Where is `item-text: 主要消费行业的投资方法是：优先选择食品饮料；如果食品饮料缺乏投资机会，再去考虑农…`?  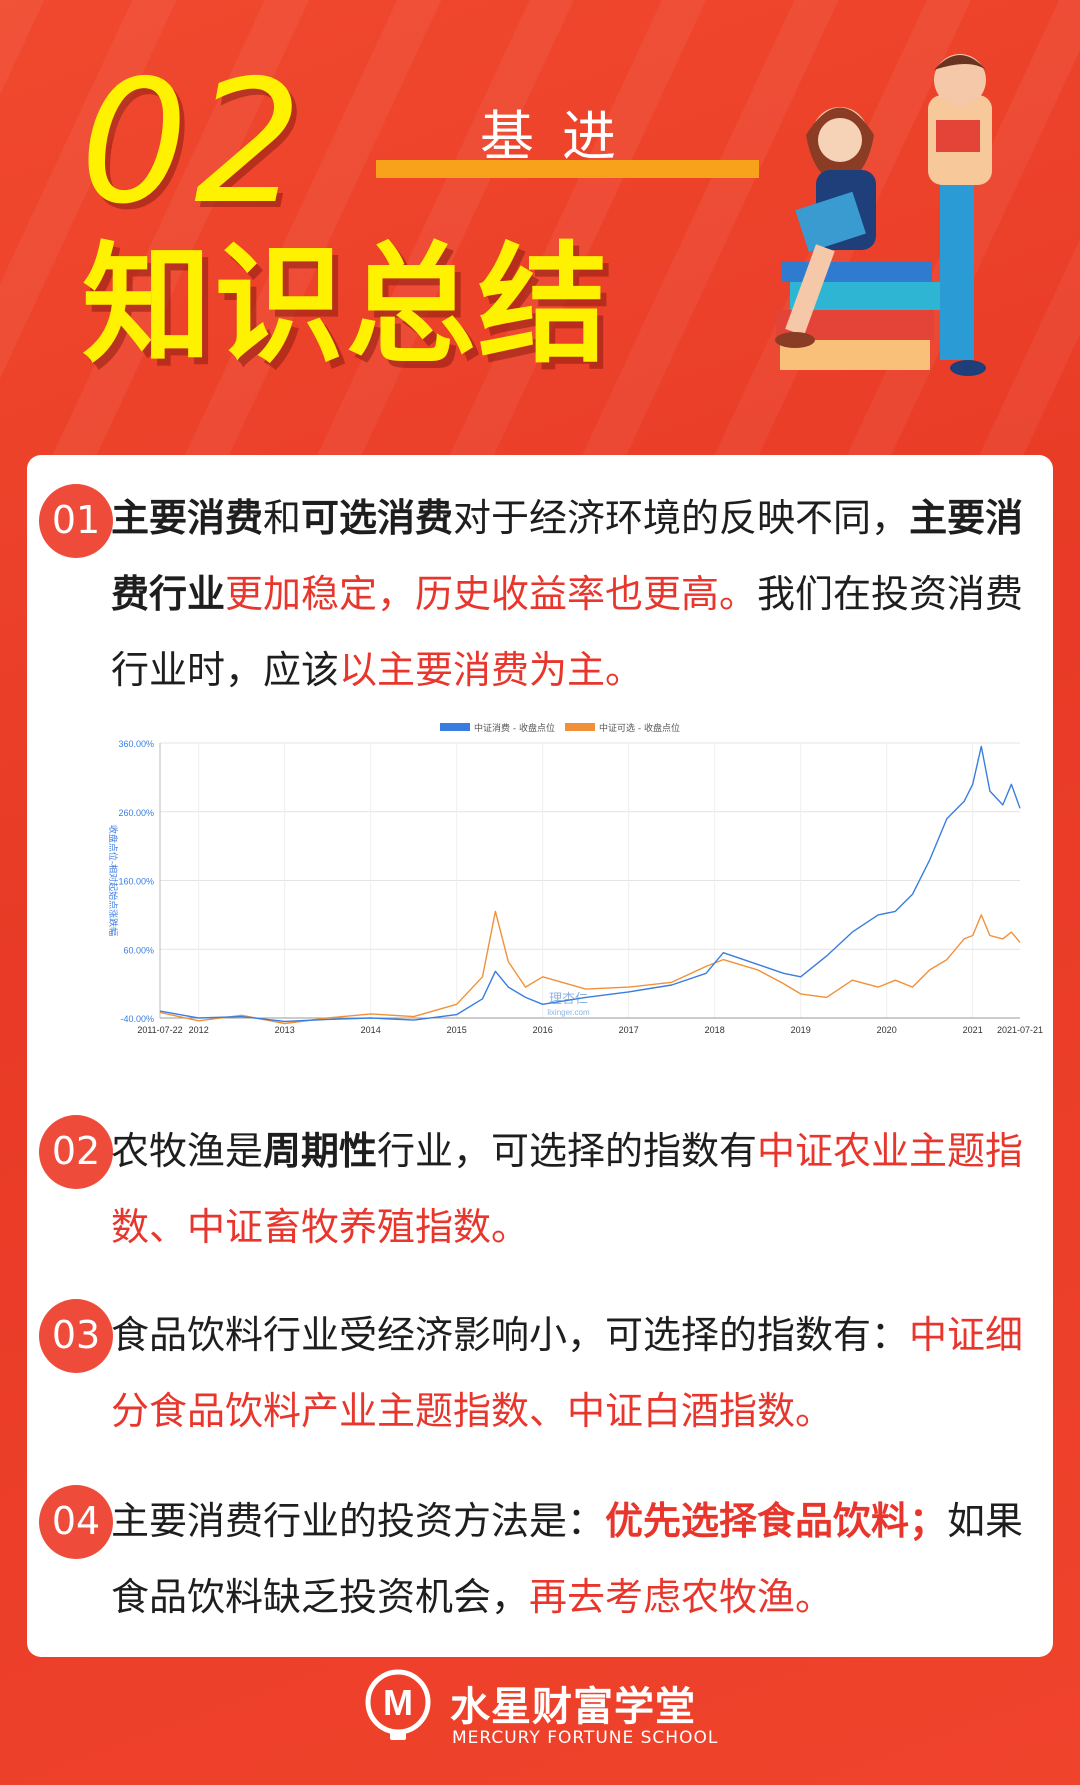 item-text: 主要消费行业的投资方法是：优先选择食品饮料；如果食品饮料缺乏投资机会，再去考虑农… is located at coordinates (571, 1559).